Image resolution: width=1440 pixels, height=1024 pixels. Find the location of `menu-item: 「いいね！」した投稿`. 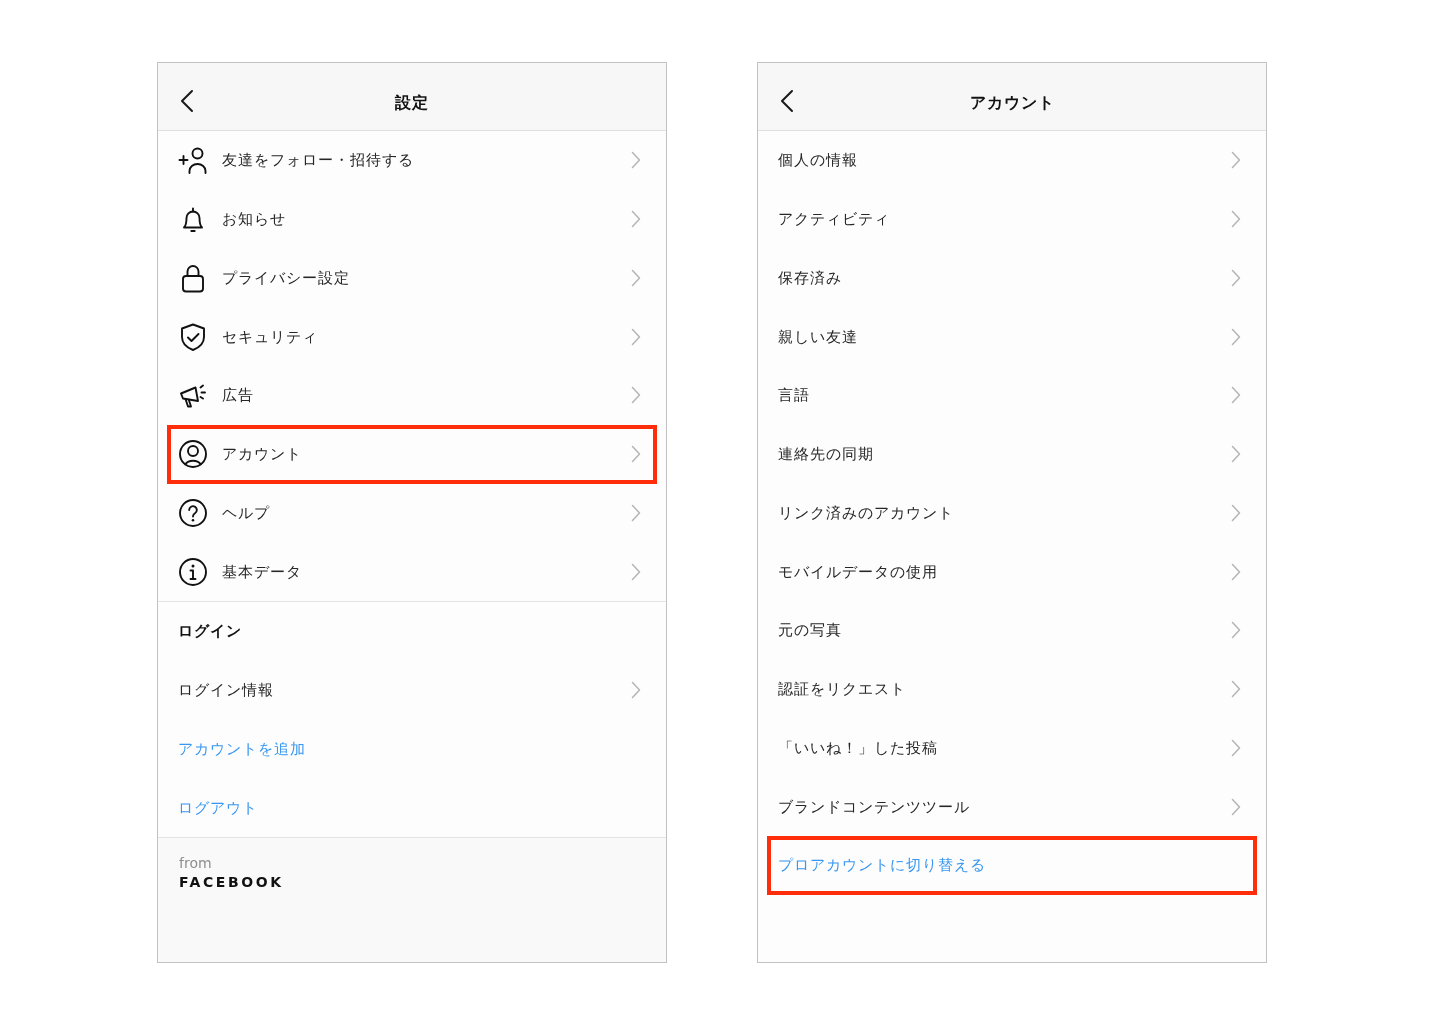

menu-item: 「いいね！」した投稿 is located at coordinates (1012, 748).